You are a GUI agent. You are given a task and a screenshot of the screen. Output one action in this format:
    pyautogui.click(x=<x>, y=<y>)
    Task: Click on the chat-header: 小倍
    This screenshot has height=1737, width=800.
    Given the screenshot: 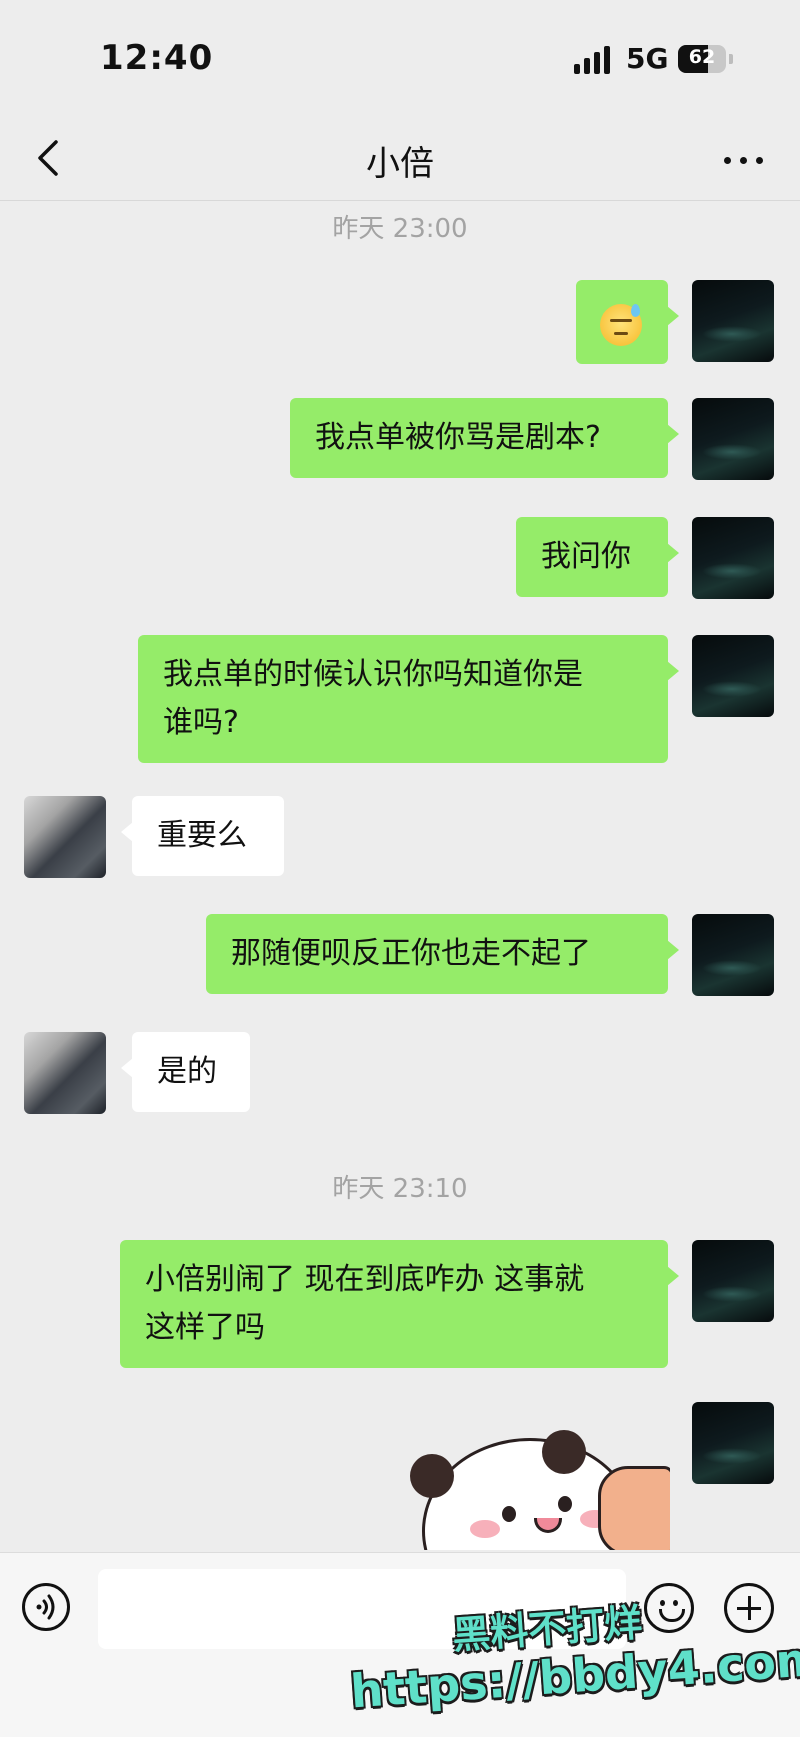 What is the action you would take?
    pyautogui.click(x=400, y=160)
    